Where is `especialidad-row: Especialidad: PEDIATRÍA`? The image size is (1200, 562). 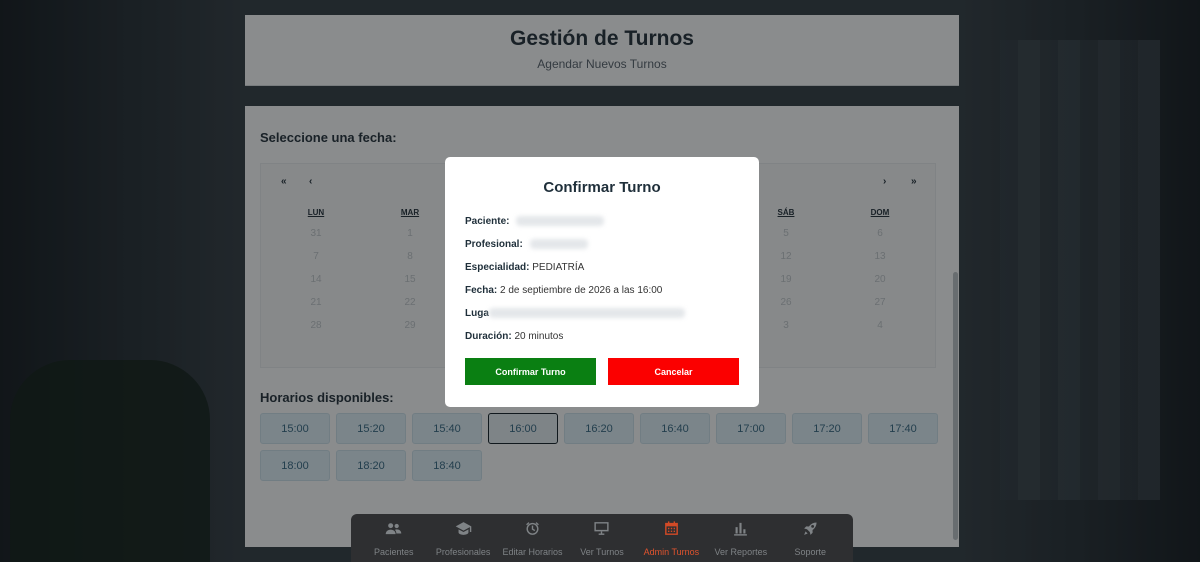
especialidad-row: Especialidad: PEDIATRÍA is located at coordinates (602, 267).